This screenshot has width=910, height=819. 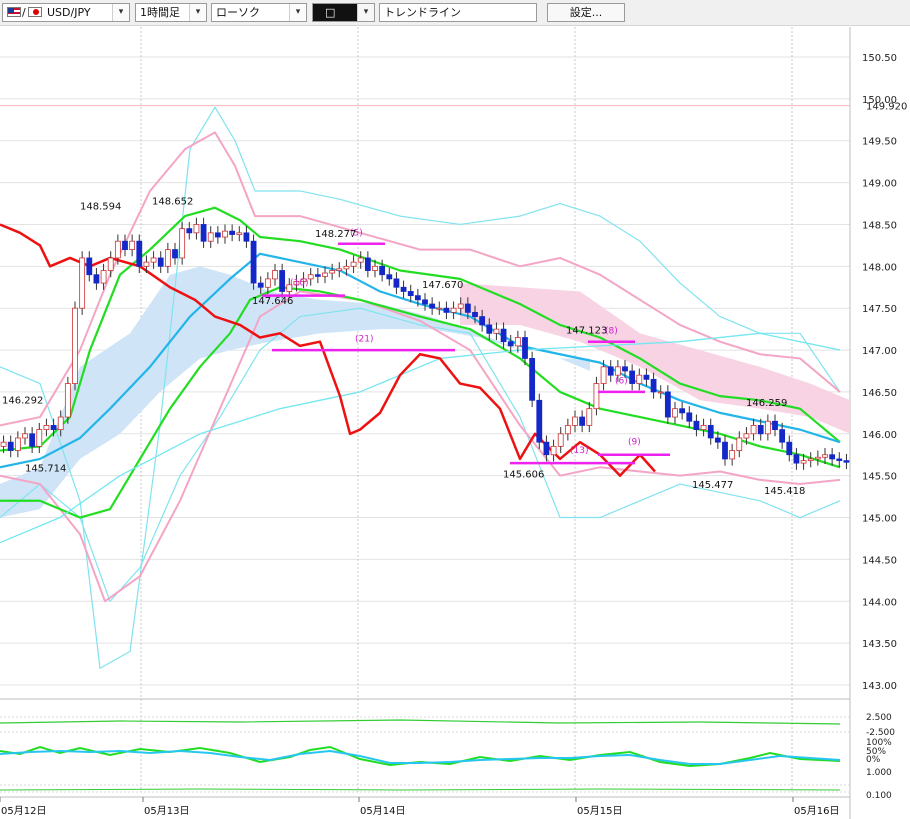 I want to click on symbol-select: / USD/JPY ▾, so click(x=66, y=12).